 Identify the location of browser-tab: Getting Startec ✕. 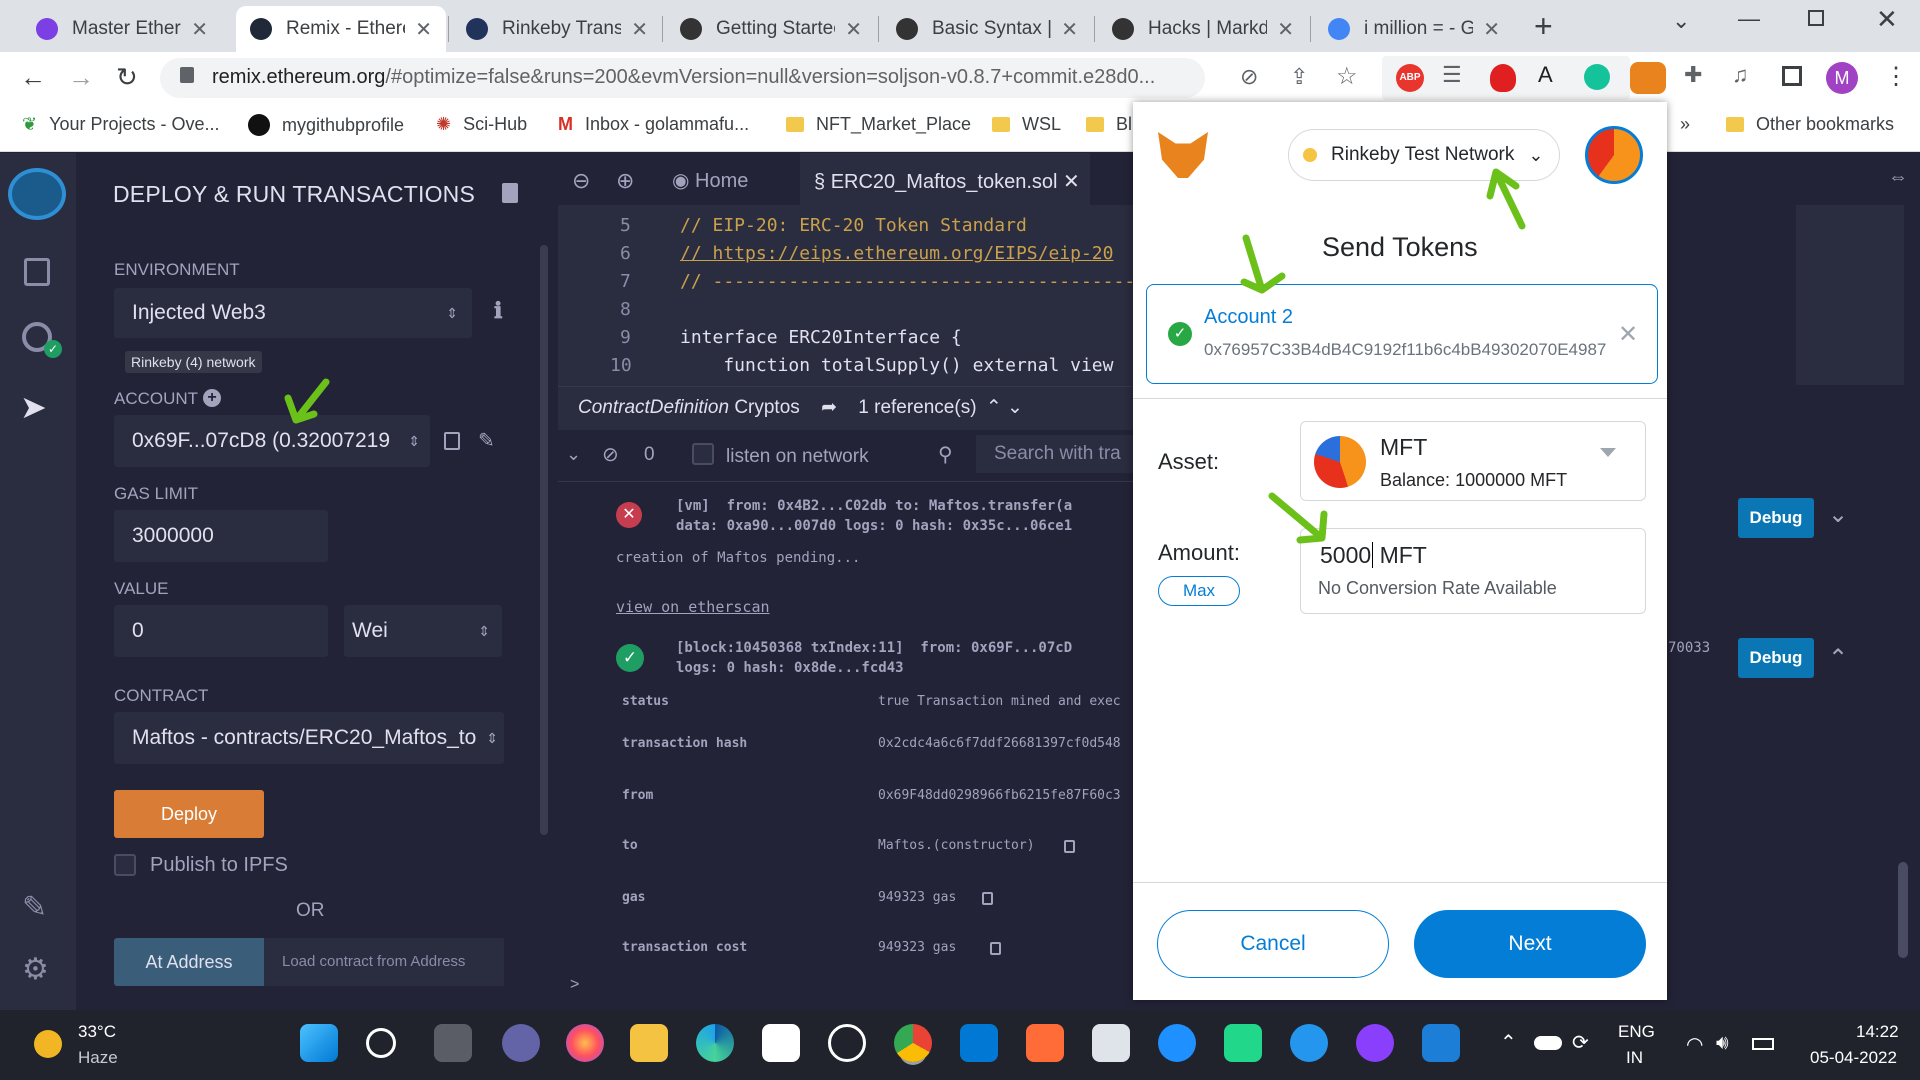
(771, 29).